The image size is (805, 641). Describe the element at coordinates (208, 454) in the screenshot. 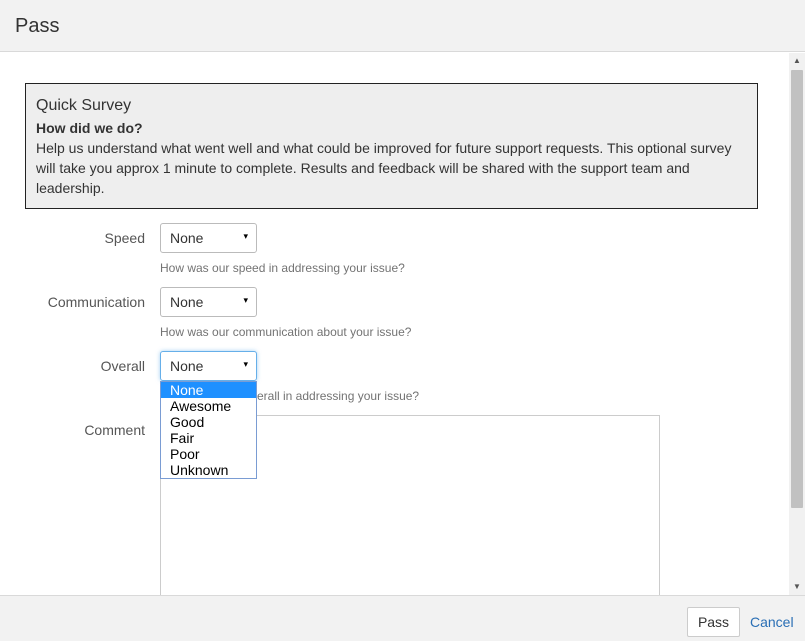

I see `dropdown-option-poor: Poor` at that location.